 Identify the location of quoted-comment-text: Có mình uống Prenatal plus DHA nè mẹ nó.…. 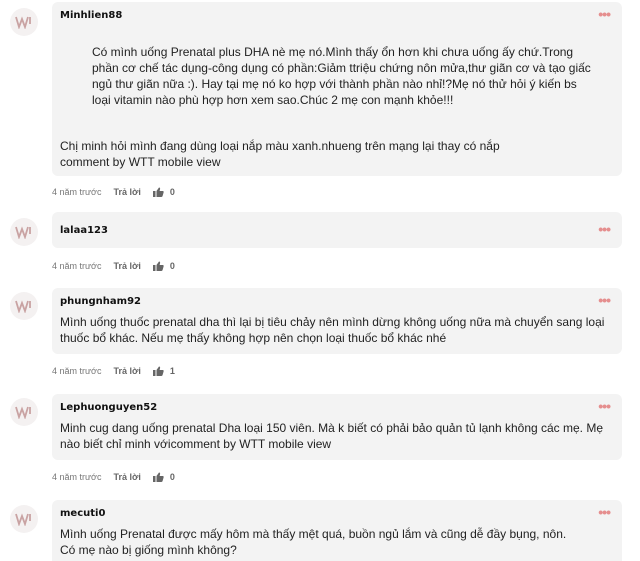
(341, 76).